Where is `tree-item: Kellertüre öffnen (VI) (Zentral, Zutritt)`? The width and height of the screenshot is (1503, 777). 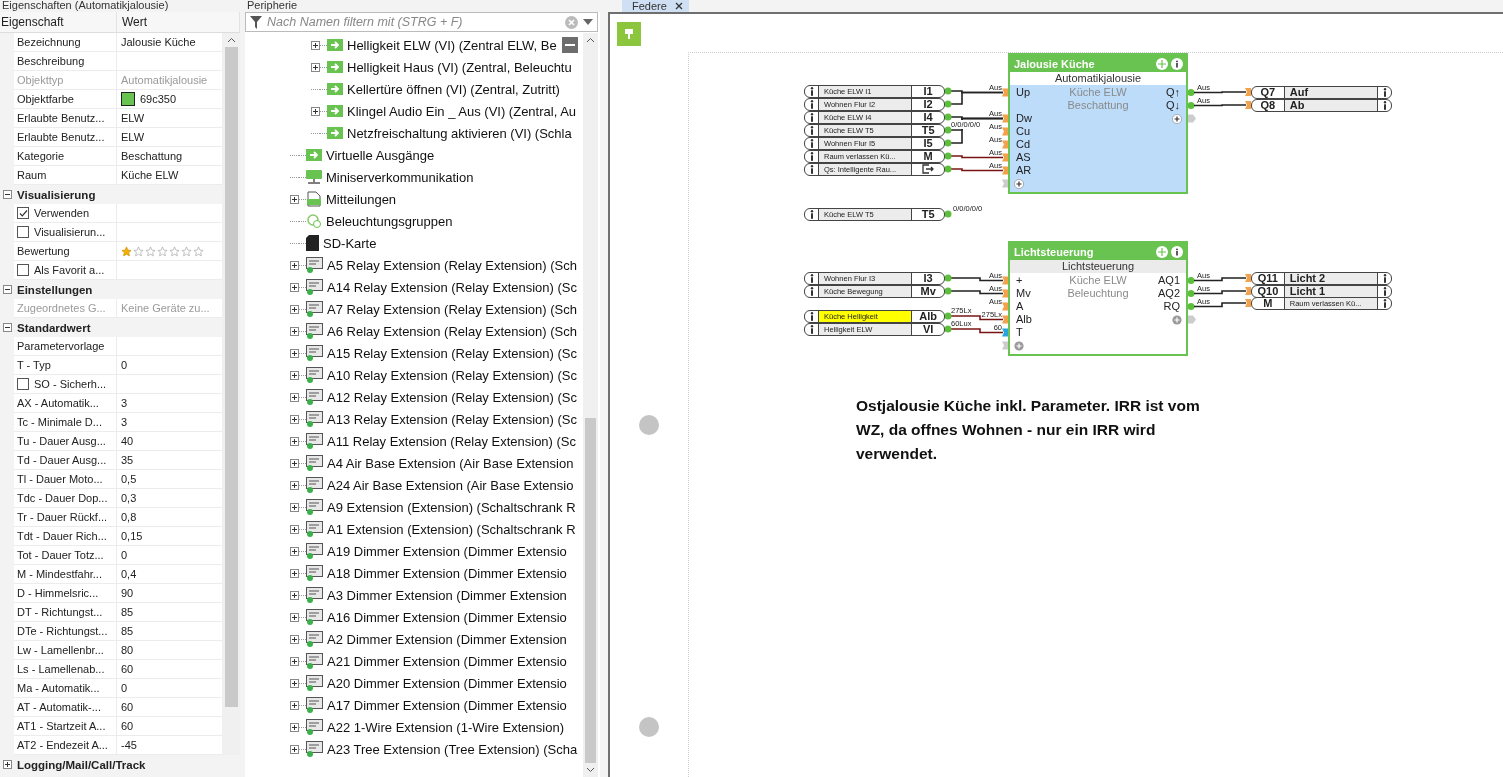 tree-item: Kellertüre öffnen (VI) (Zentral, Zutritt) is located at coordinates (453, 89).